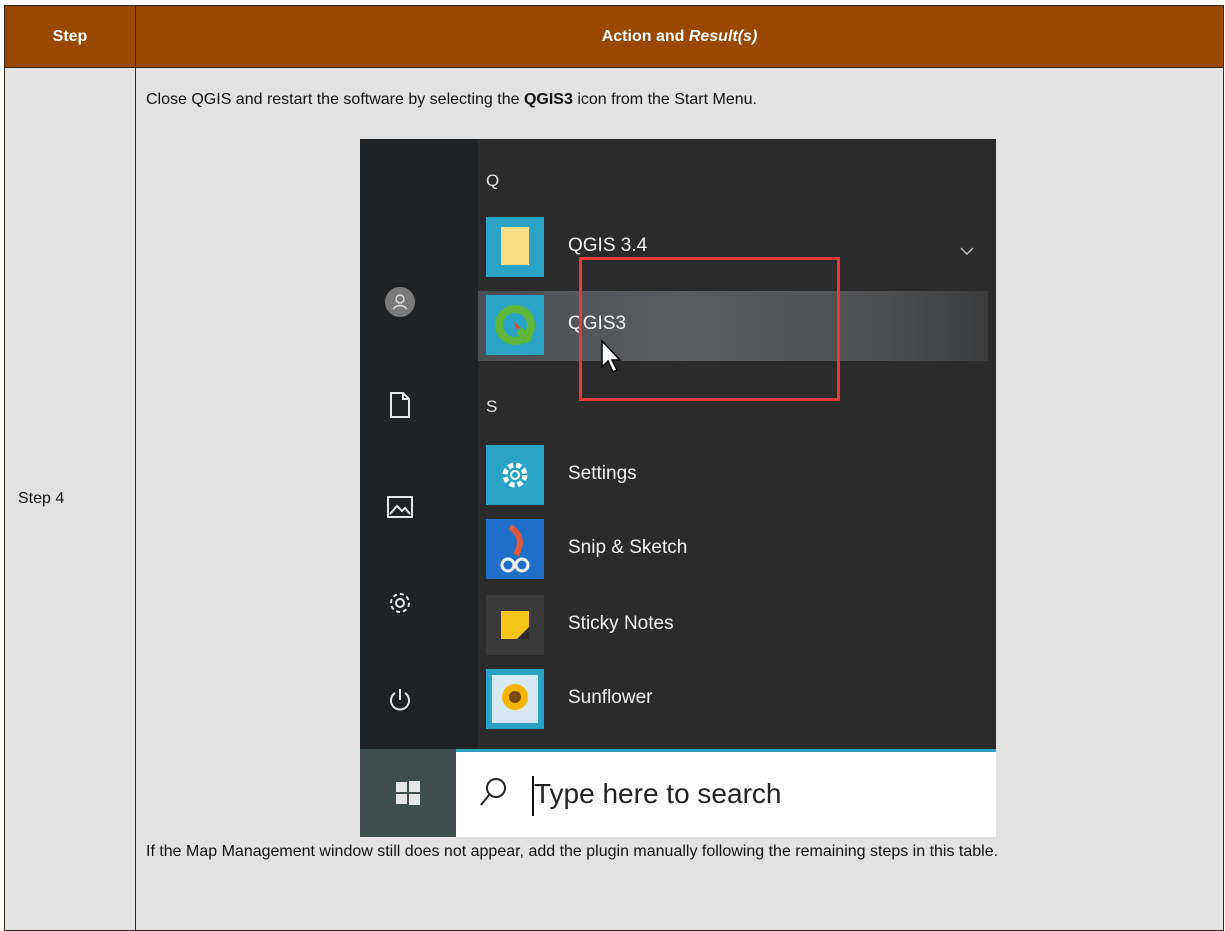 The height and width of the screenshot is (931, 1225). Describe the element at coordinates (400, 405) in the screenshot. I see `document-icon` at that location.